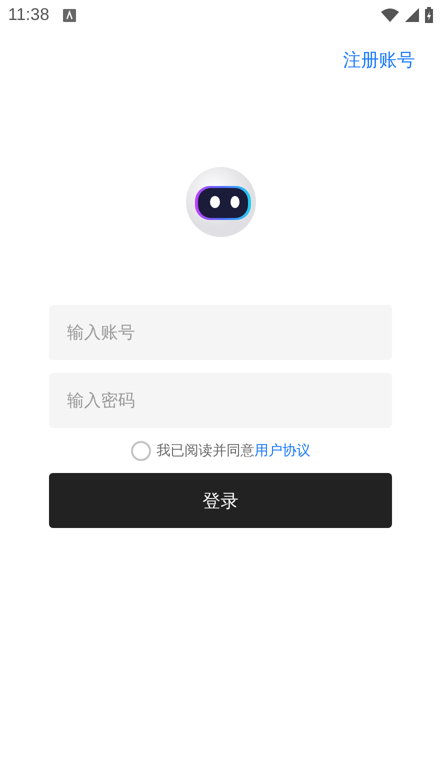 This screenshot has width=441, height=784. What do you see at coordinates (412, 15) in the screenshot?
I see `signal-icon` at bounding box center [412, 15].